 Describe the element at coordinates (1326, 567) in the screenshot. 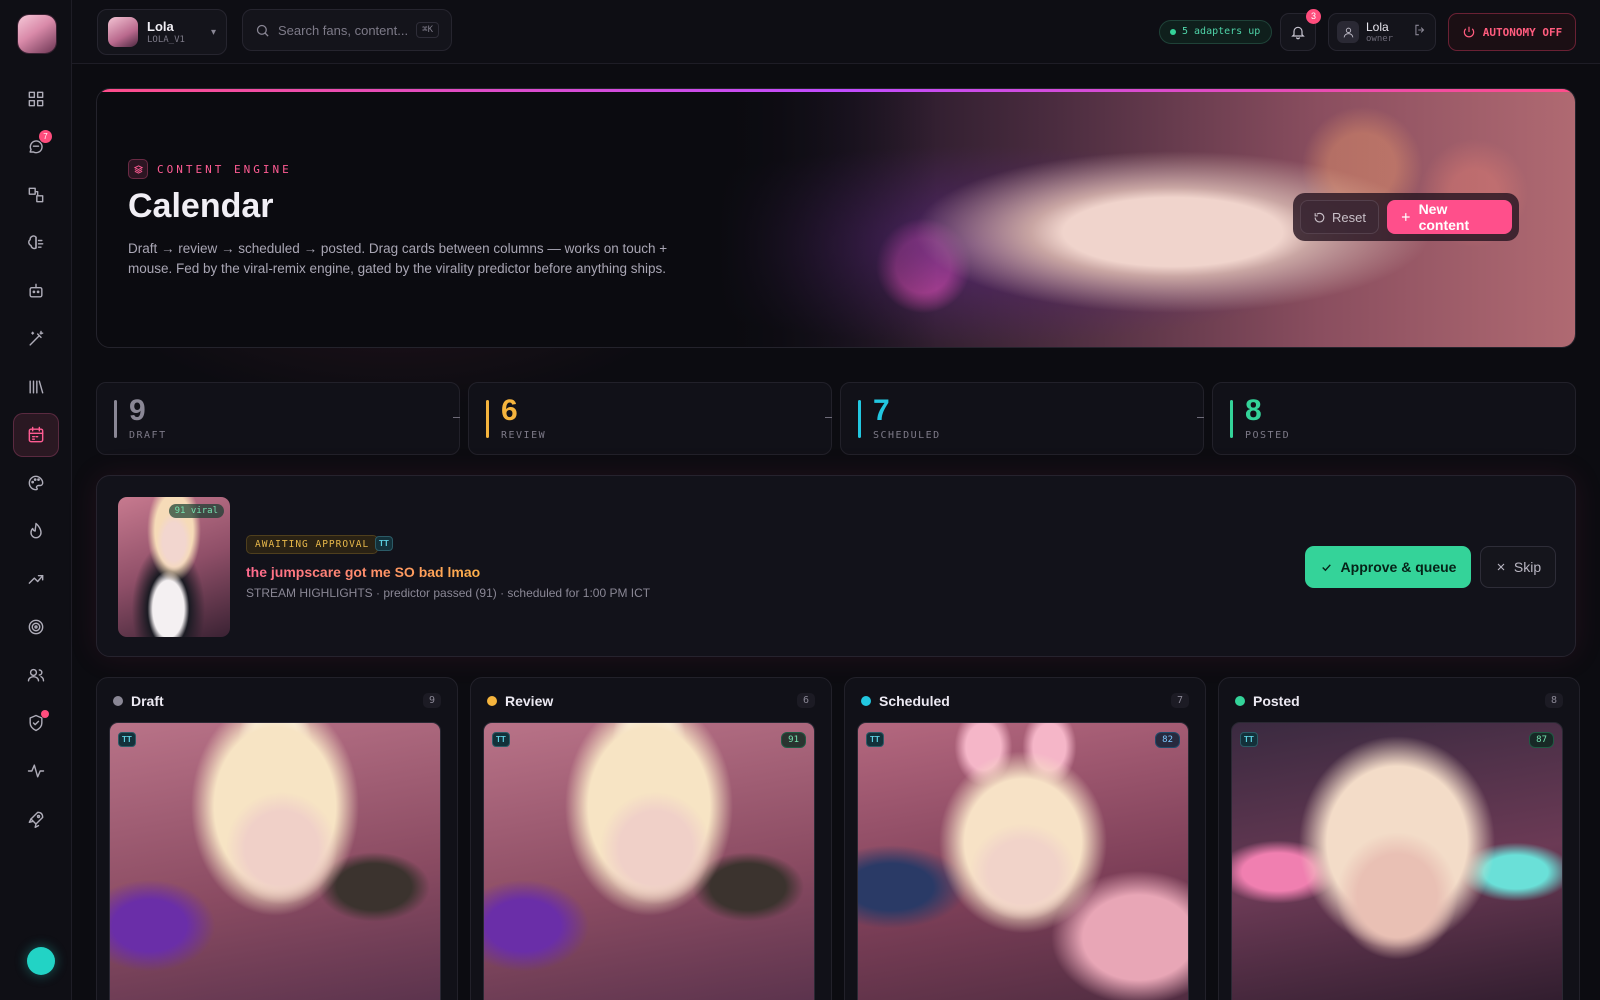

I see `check-icon` at that location.